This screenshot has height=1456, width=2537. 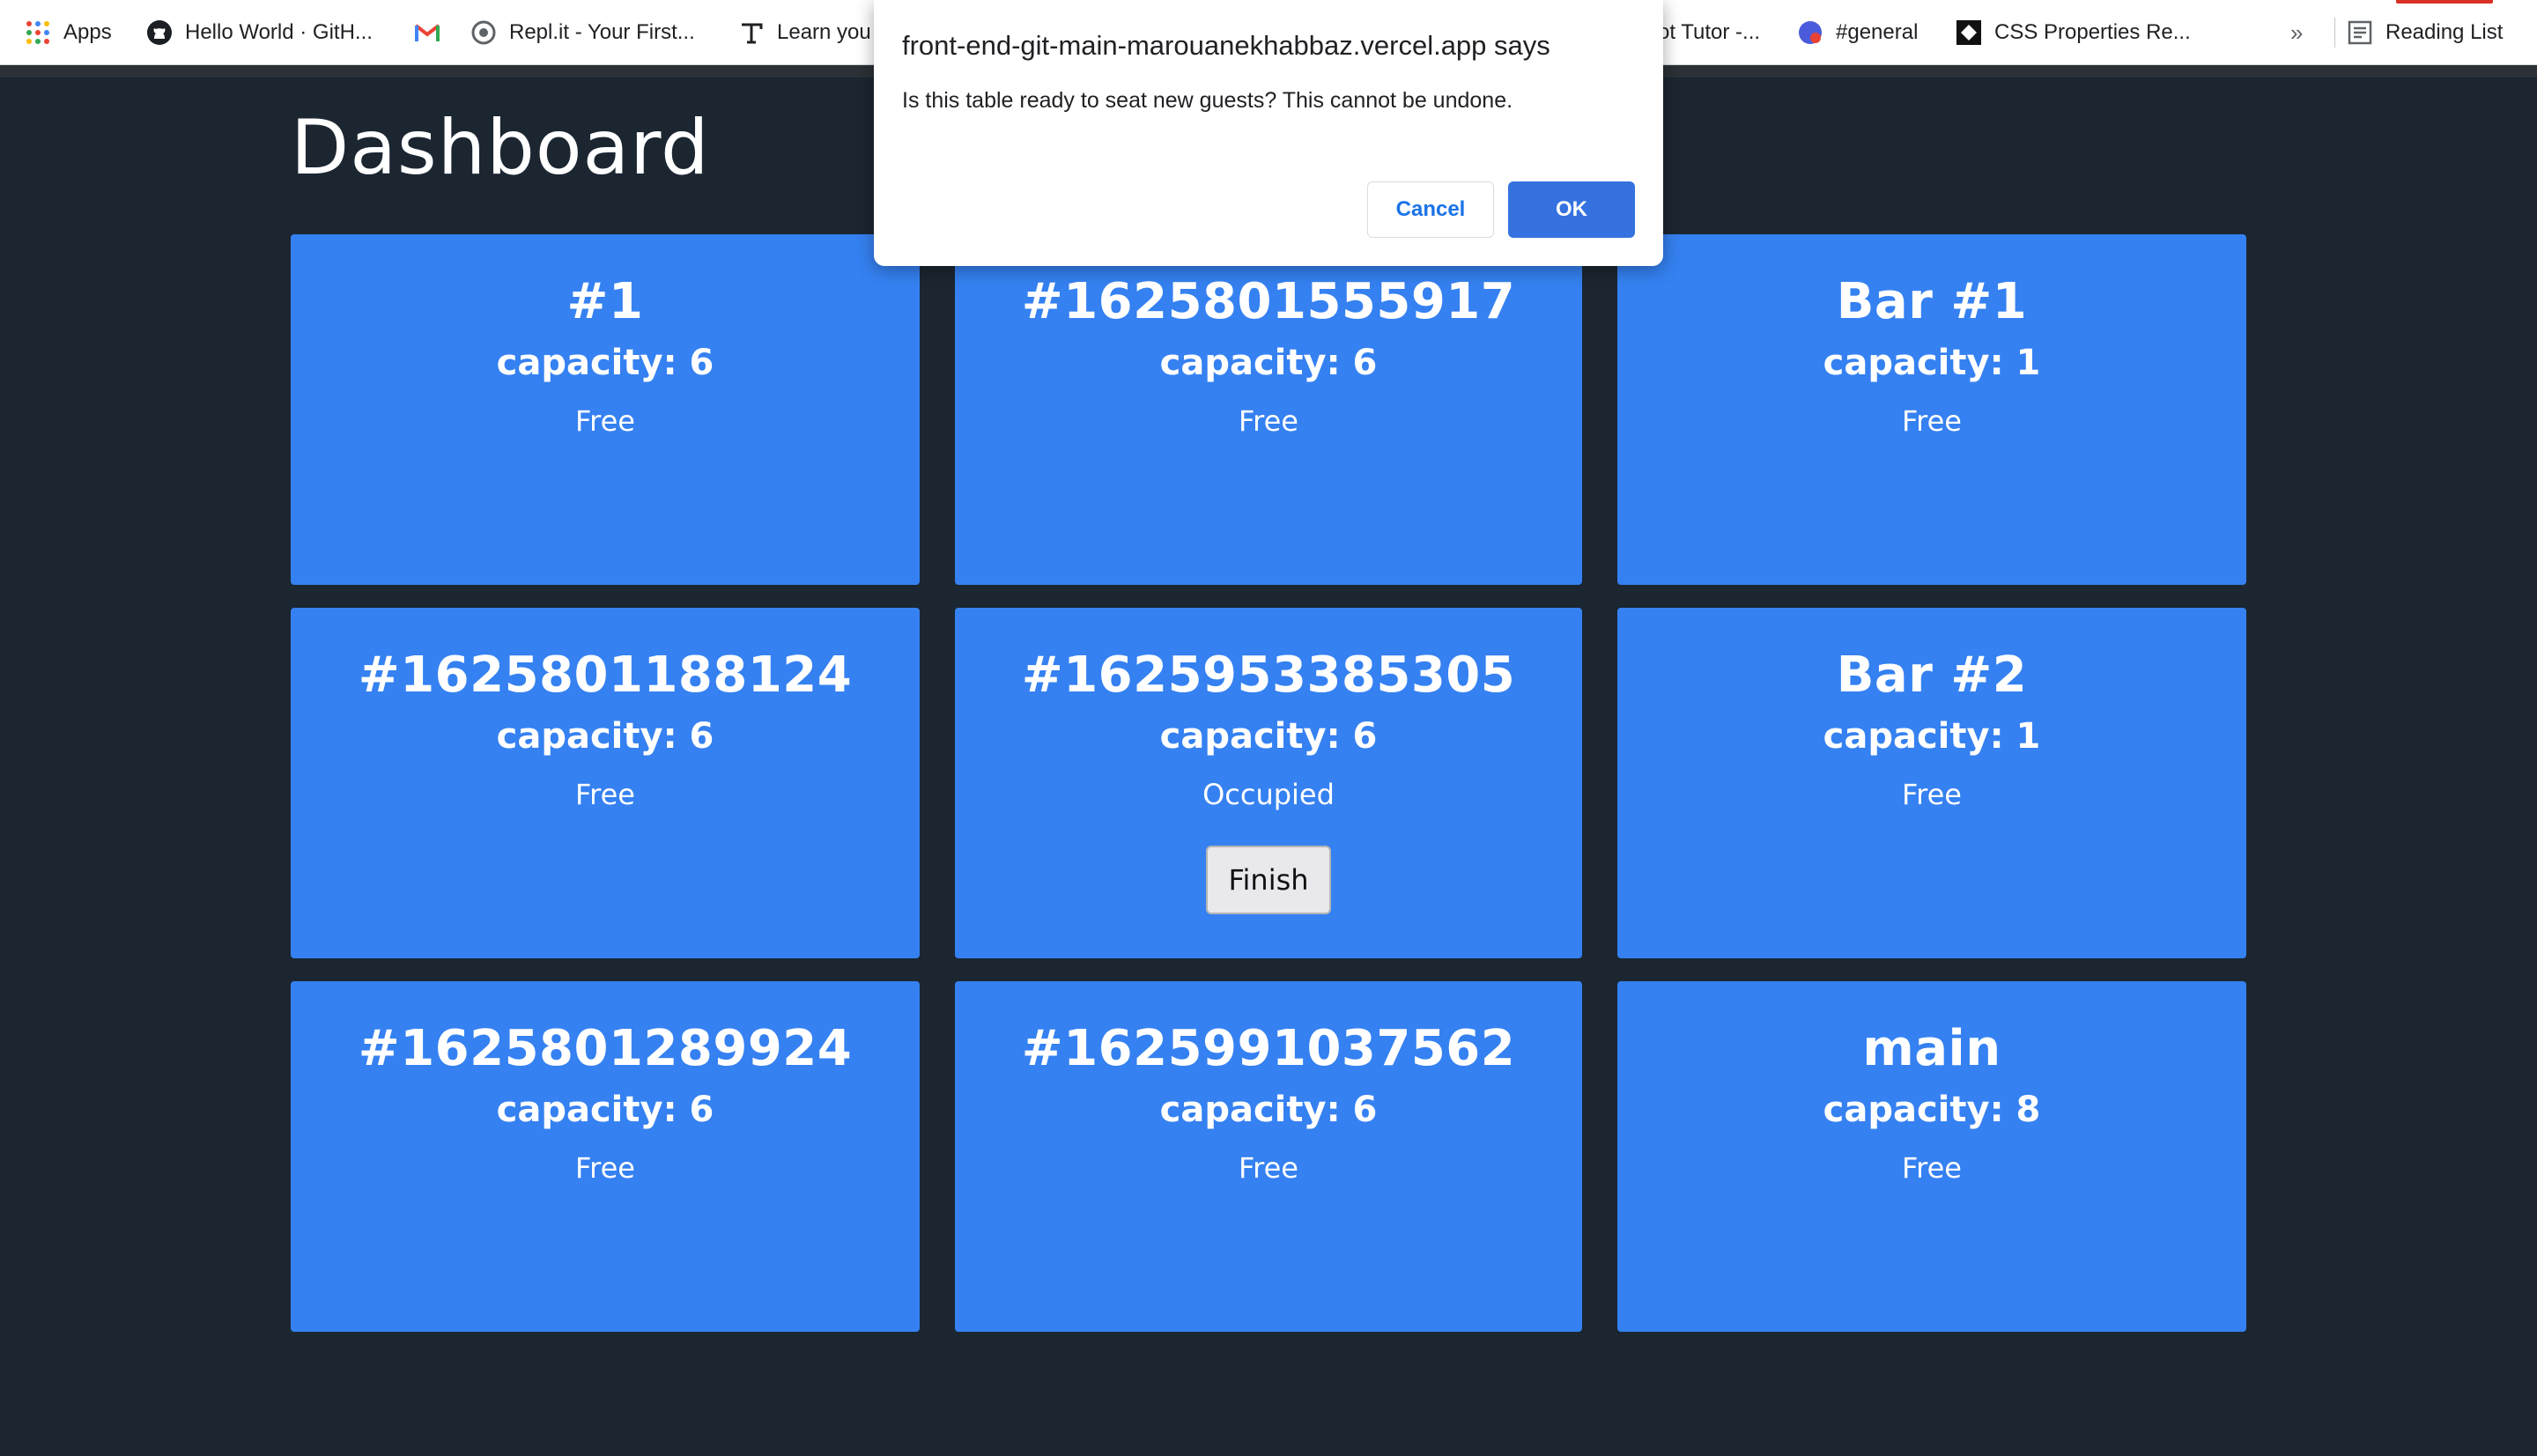 What do you see at coordinates (1268, 675) in the screenshot?
I see `table-name: #1625953385305` at bounding box center [1268, 675].